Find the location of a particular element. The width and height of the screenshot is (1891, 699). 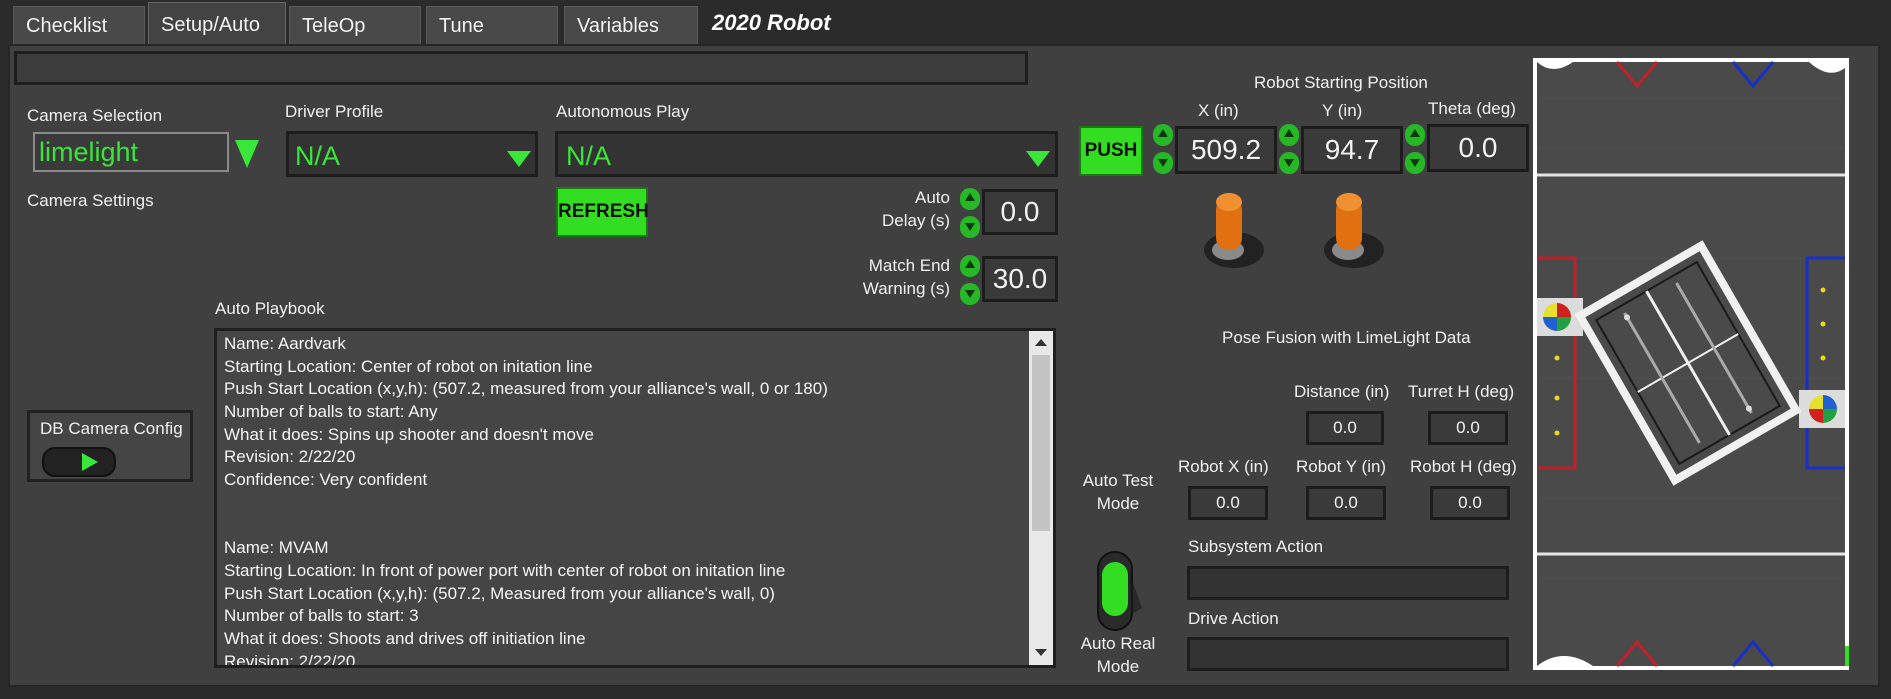

match-end-warning-label: Match End Warning (s) is located at coordinates (906, 277).